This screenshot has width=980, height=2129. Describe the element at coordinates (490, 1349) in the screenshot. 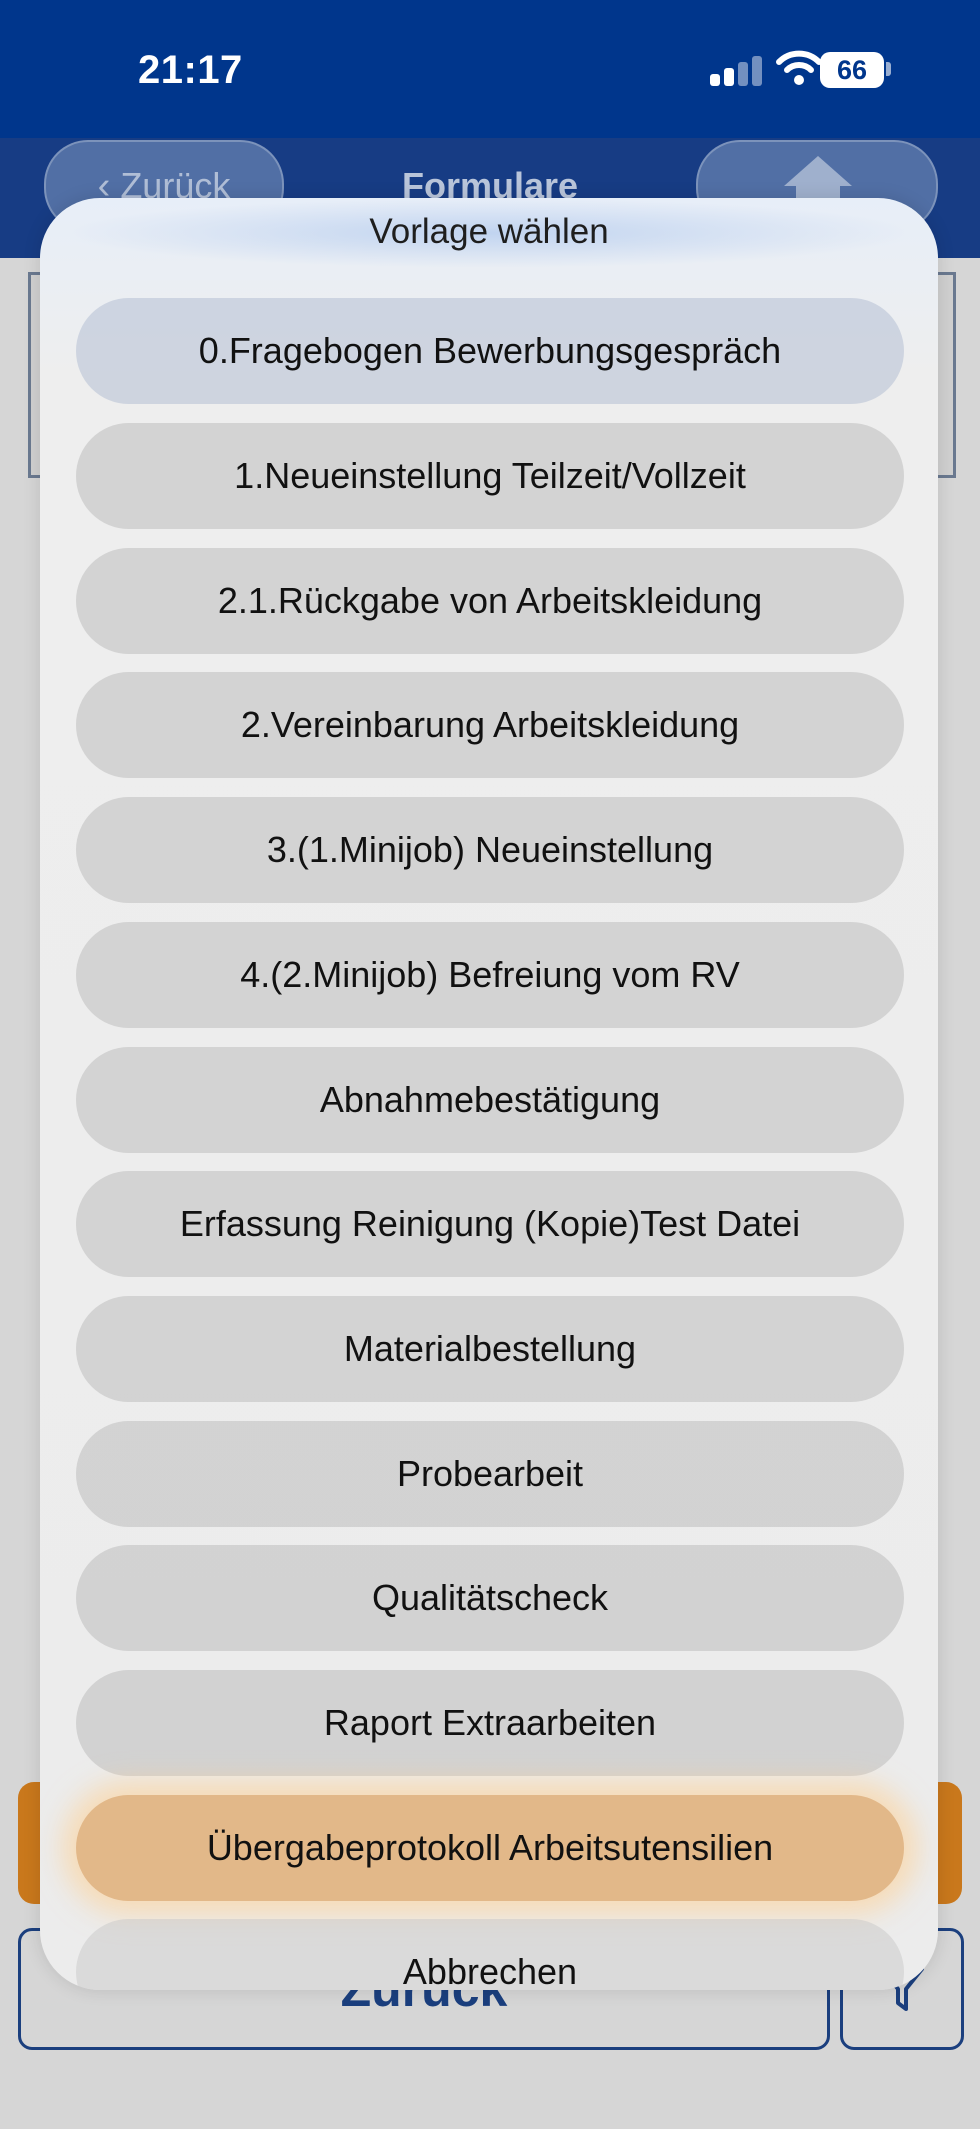

I see `option-materialbestellung: Materialbestellung` at that location.